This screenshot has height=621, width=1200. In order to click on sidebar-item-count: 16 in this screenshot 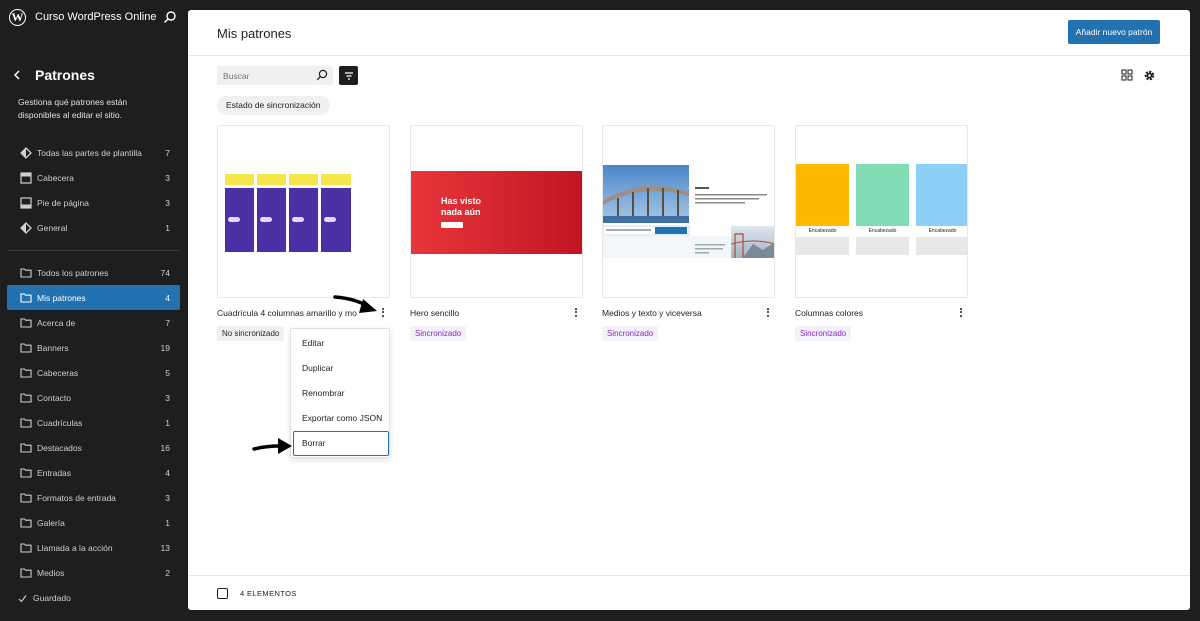, I will do `click(165, 447)`.